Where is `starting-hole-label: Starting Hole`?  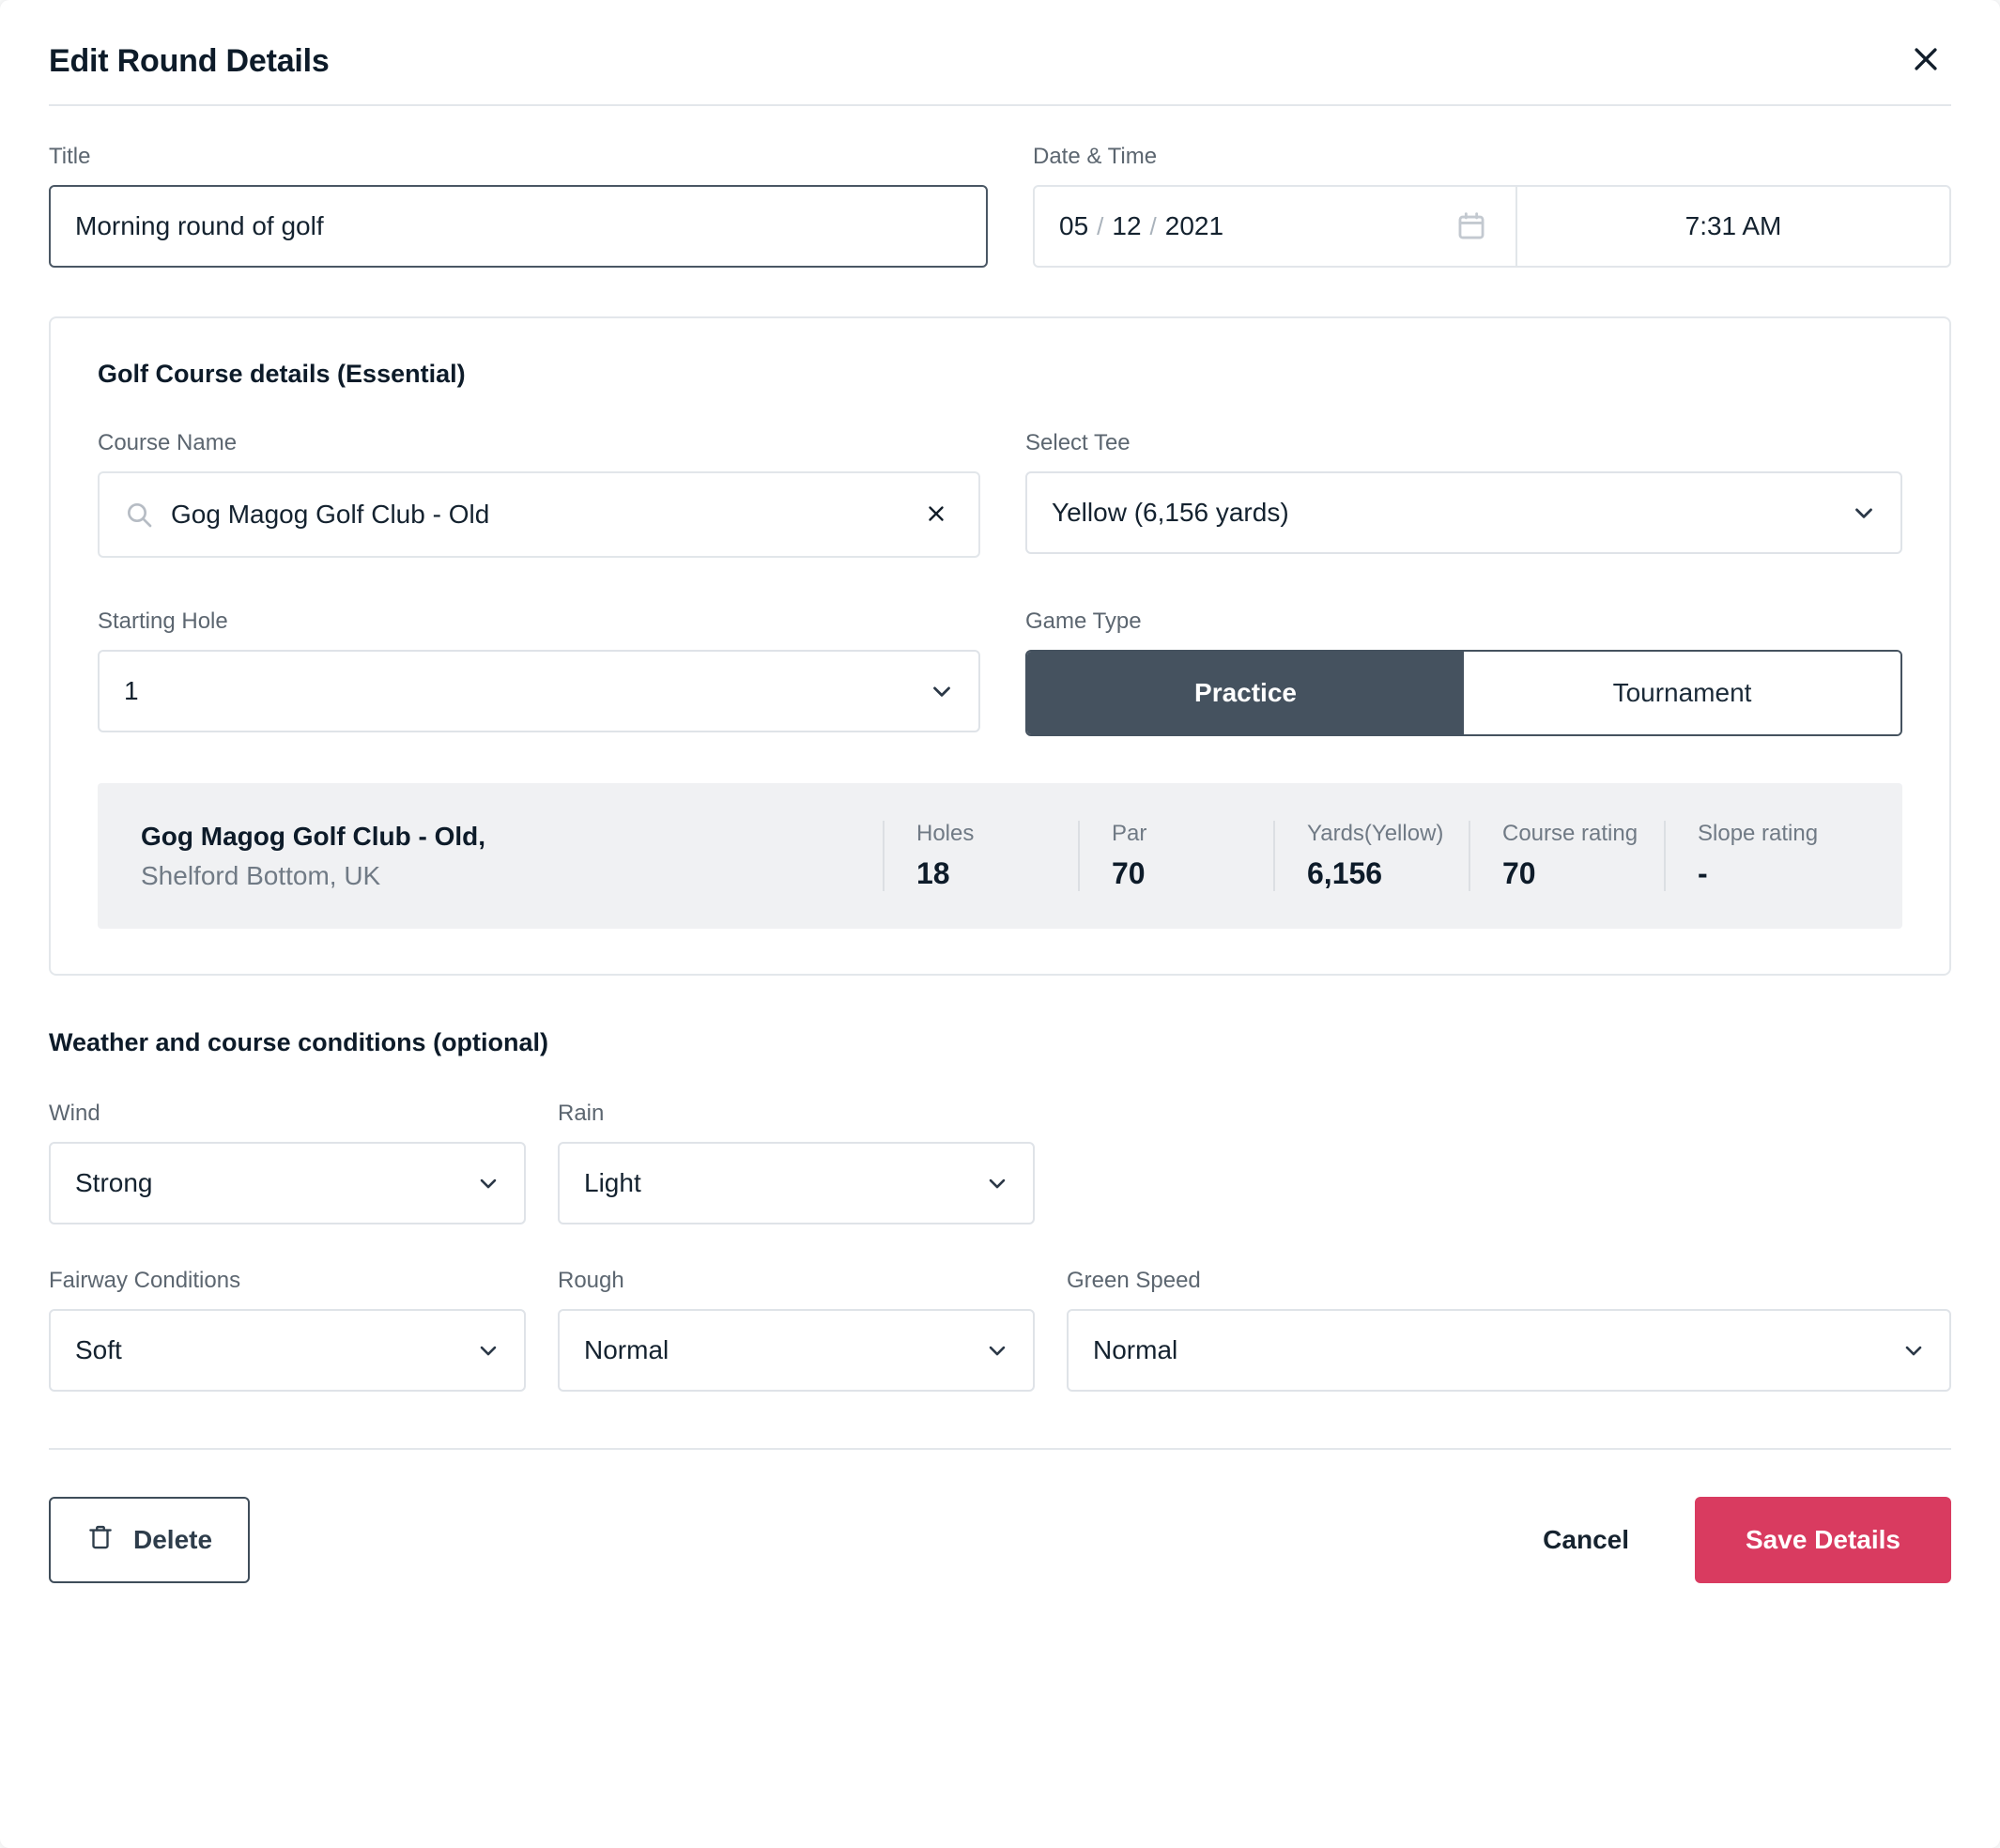 starting-hole-label: Starting Hole is located at coordinates (163, 621).